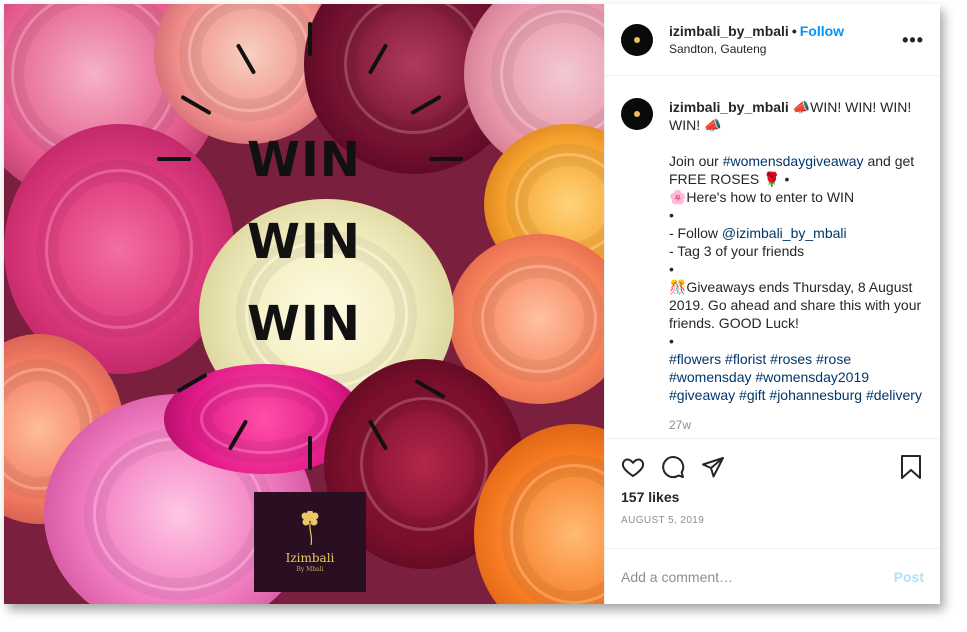  Describe the element at coordinates (791, 359) in the screenshot. I see `hashtag-link: #roses` at that location.